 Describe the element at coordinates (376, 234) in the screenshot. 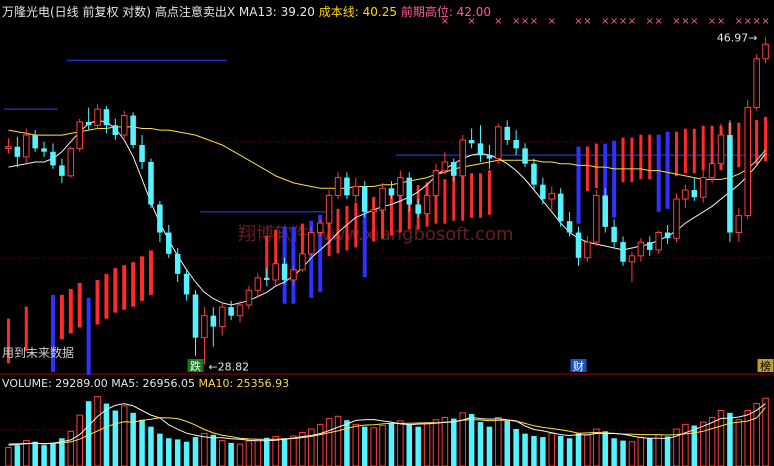

I see `watermark: 翔博软件 www.xiangbosoft.com` at that location.